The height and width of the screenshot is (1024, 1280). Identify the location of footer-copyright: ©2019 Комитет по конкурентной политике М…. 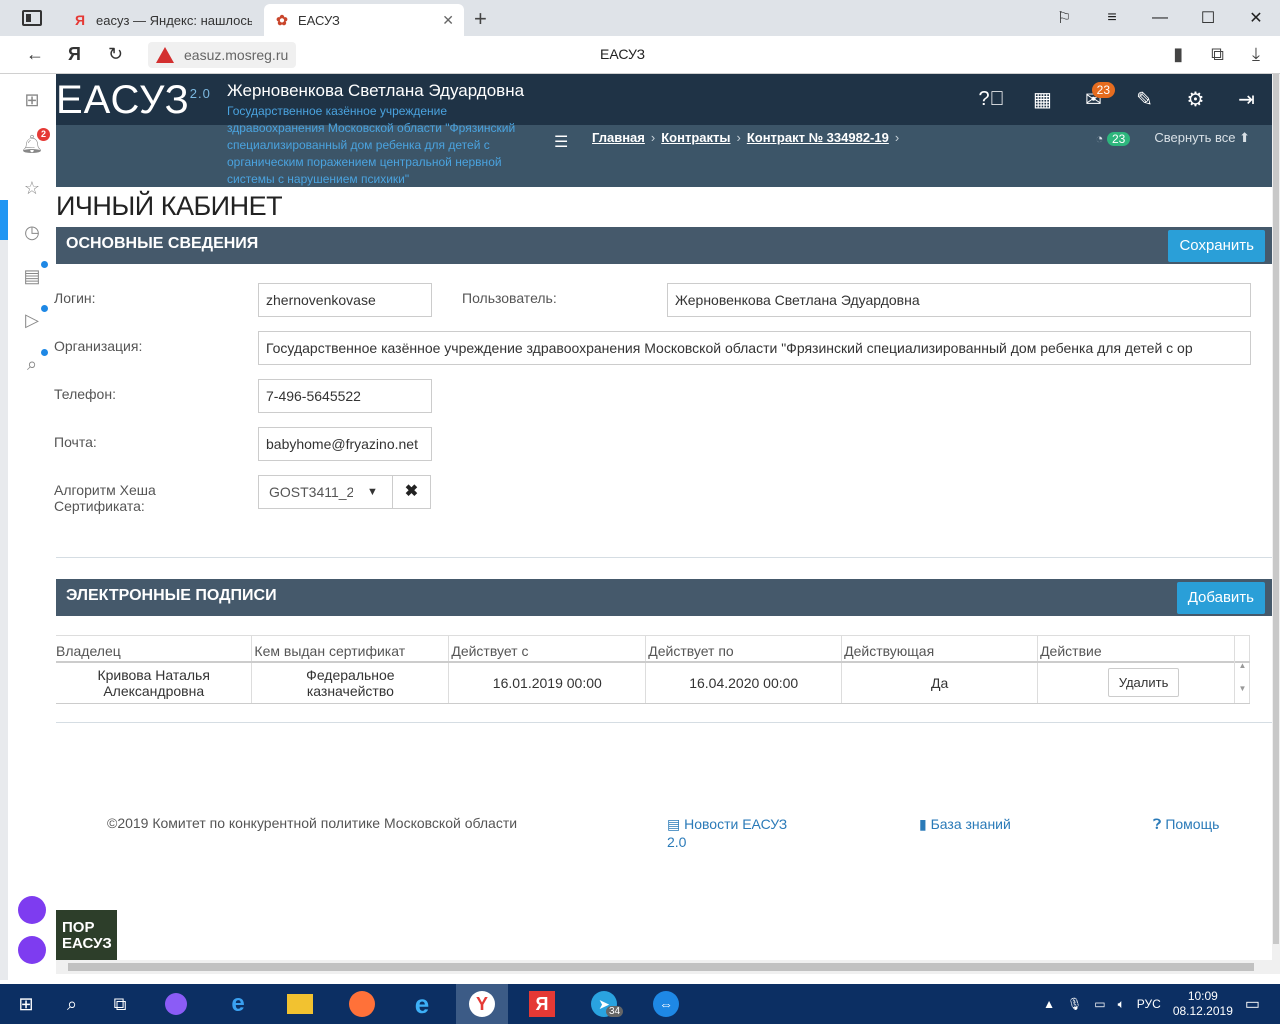
(312, 823).